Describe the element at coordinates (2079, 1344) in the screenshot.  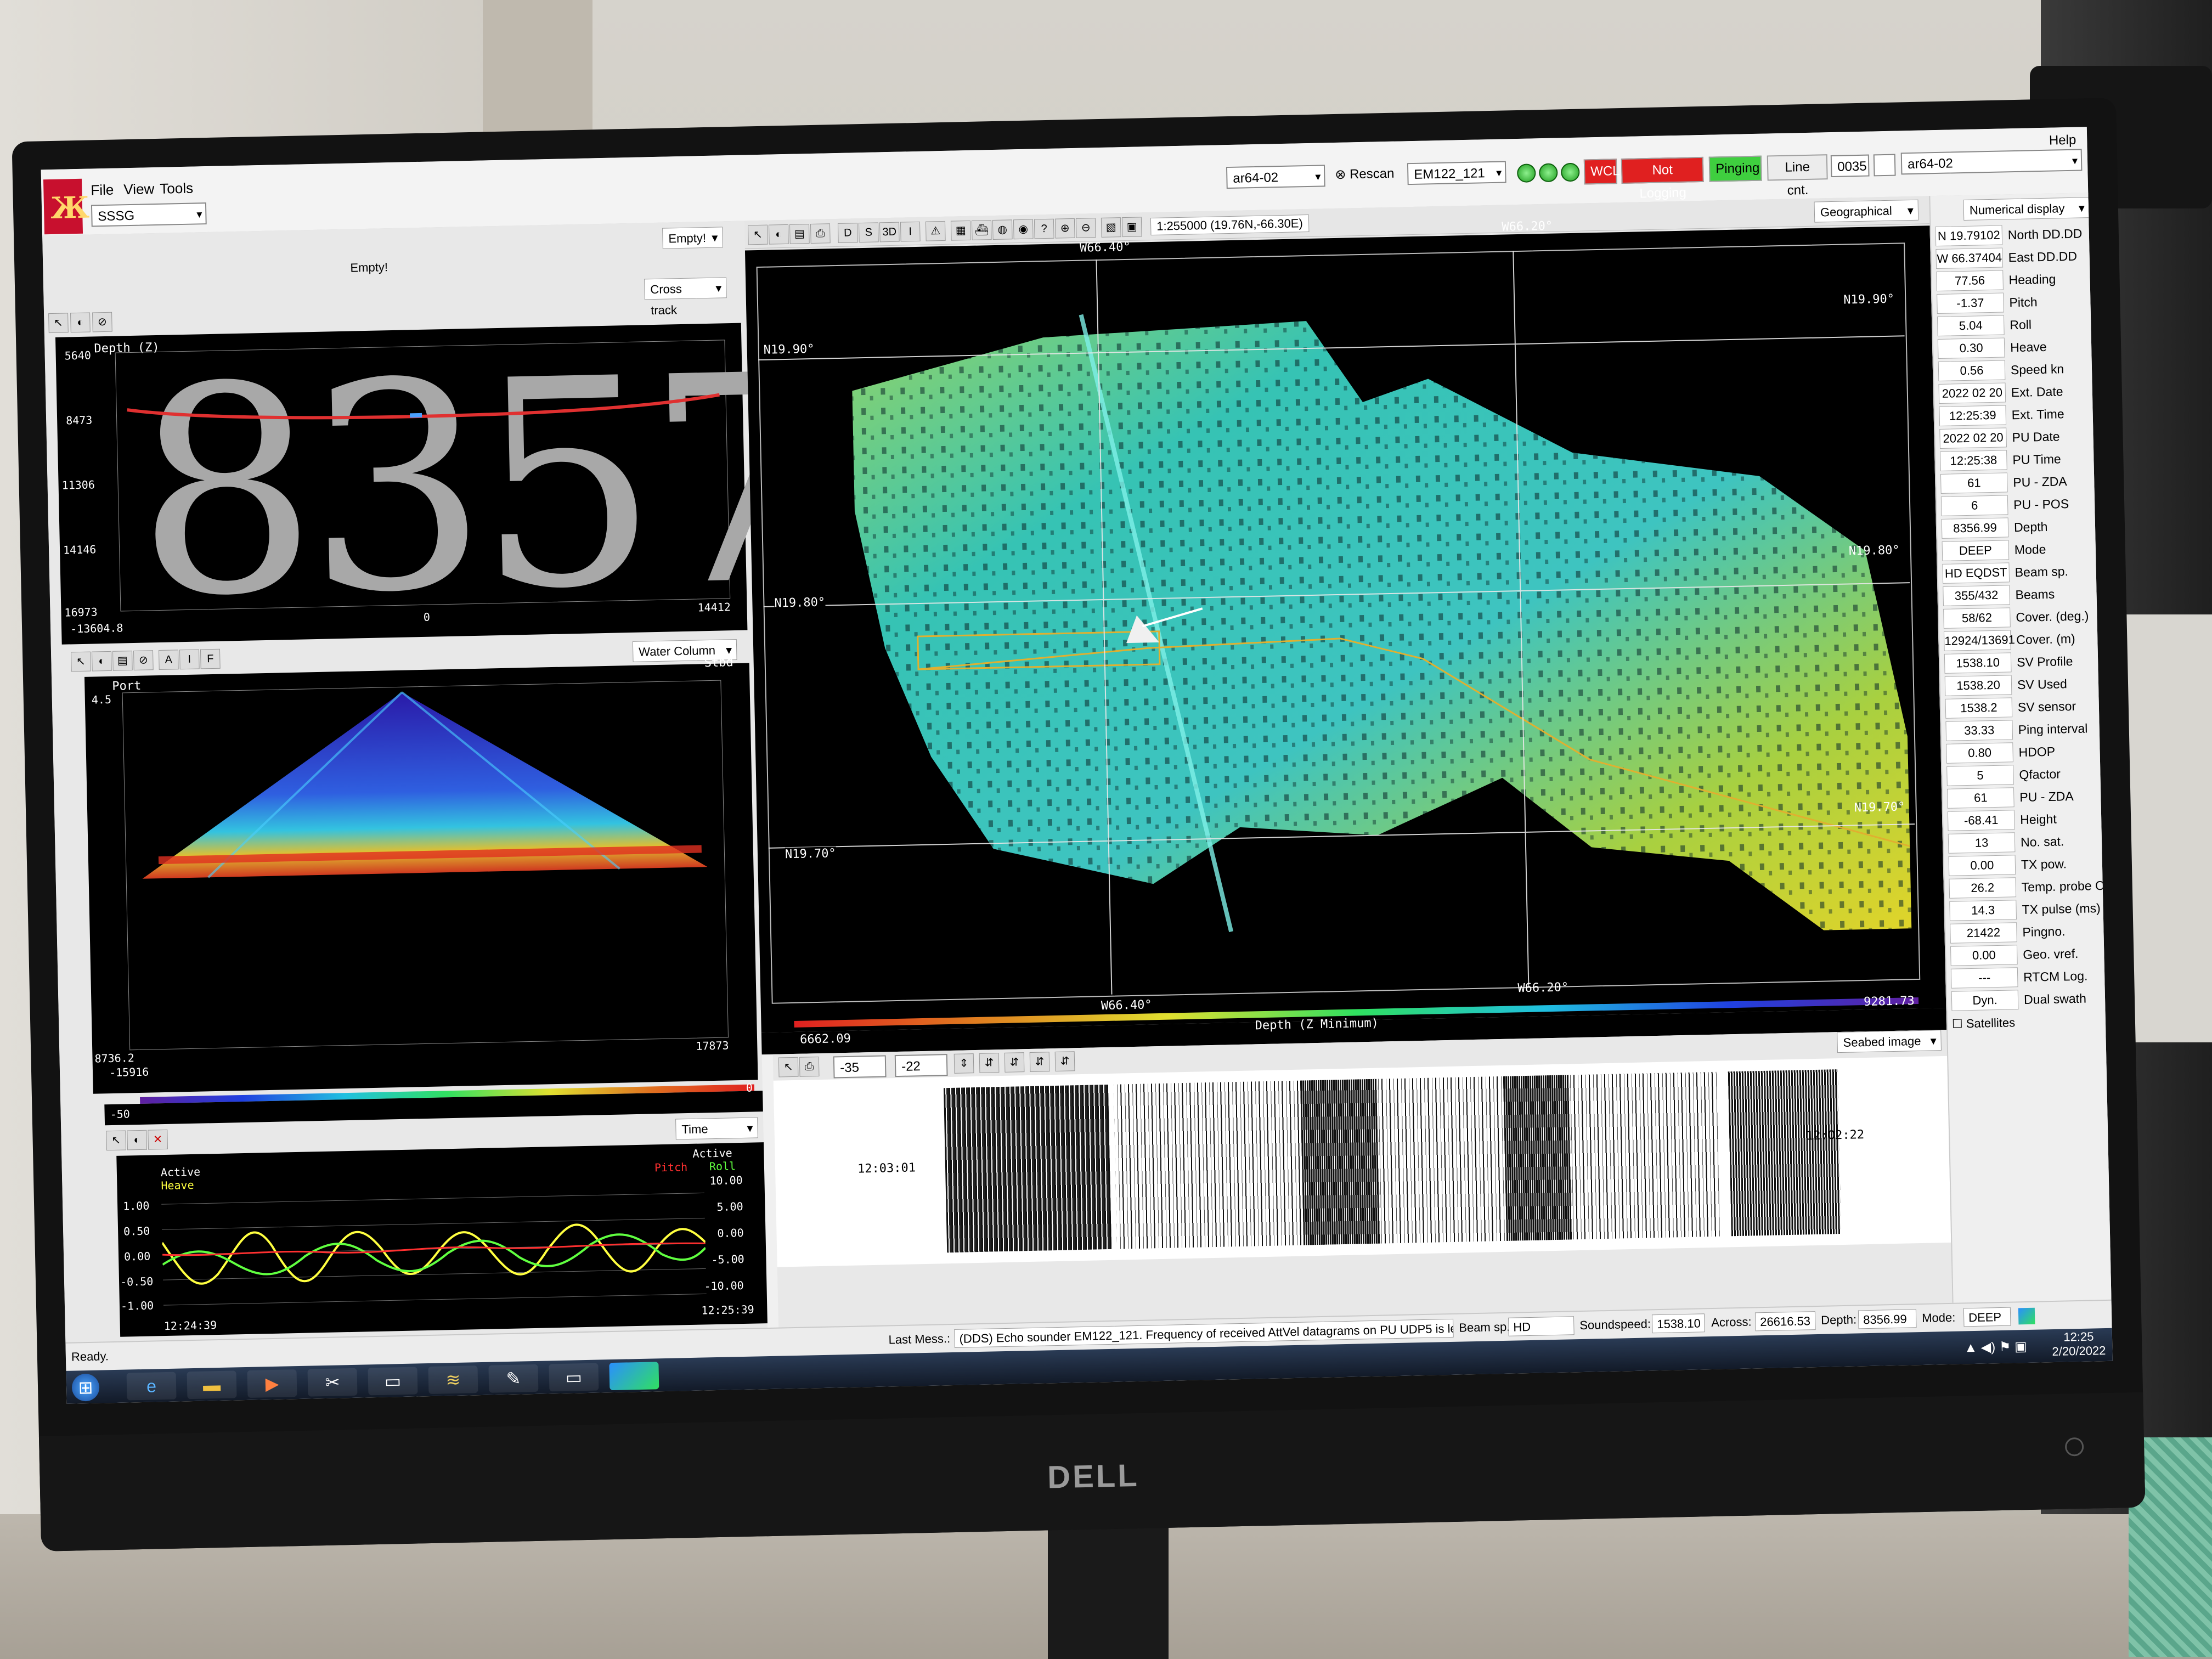
I see `clock: 12:25 2/20/2022` at that location.